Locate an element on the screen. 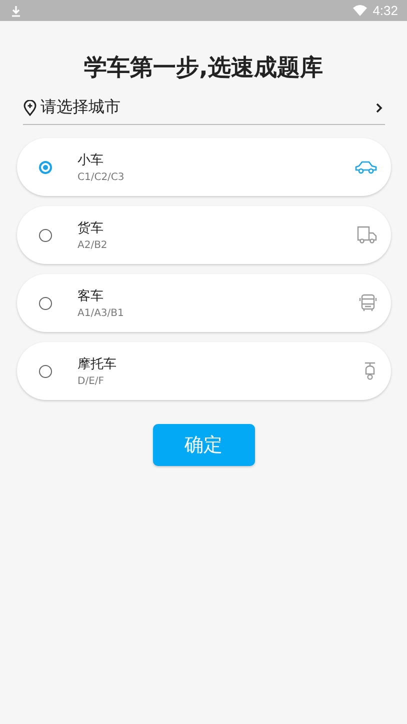 This screenshot has height=724, width=407. vehicle-option: 客车 A1/A3/B1 is located at coordinates (203, 303).